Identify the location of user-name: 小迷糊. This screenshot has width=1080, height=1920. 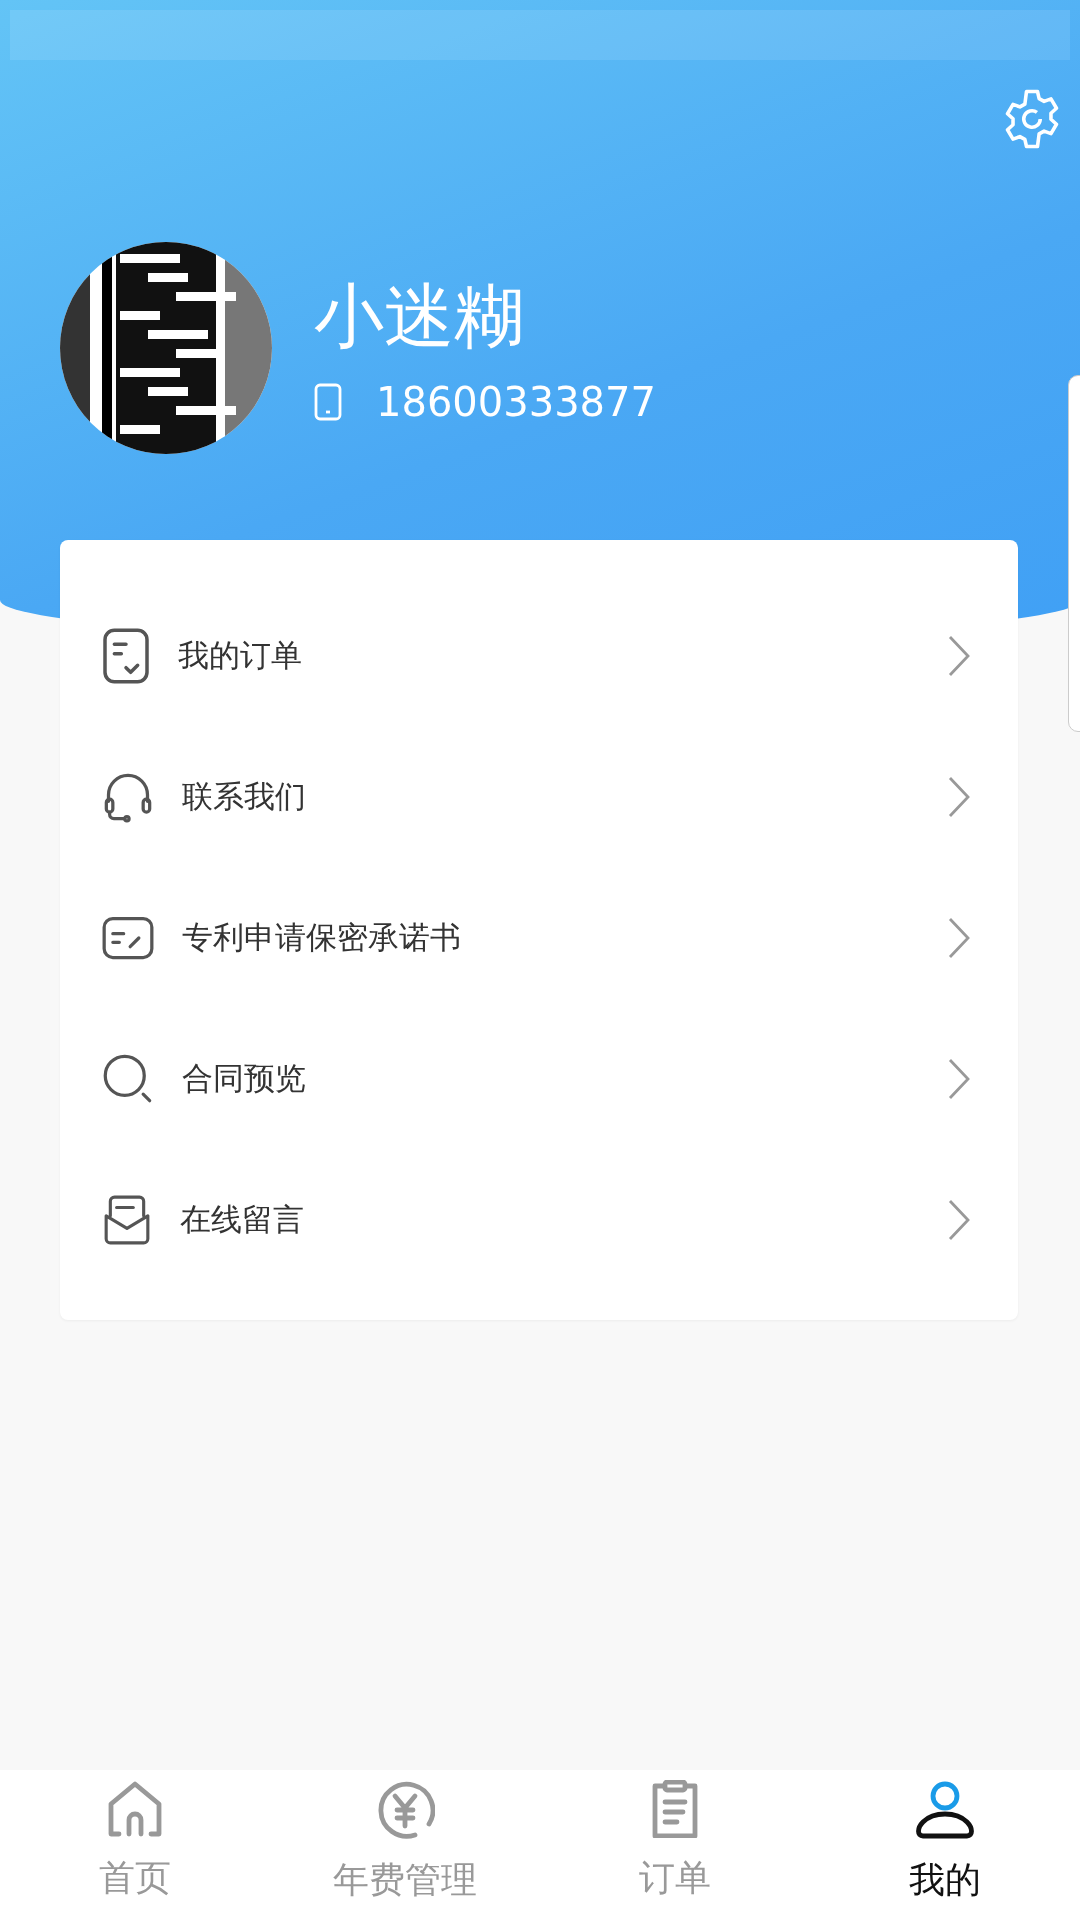
(419, 316).